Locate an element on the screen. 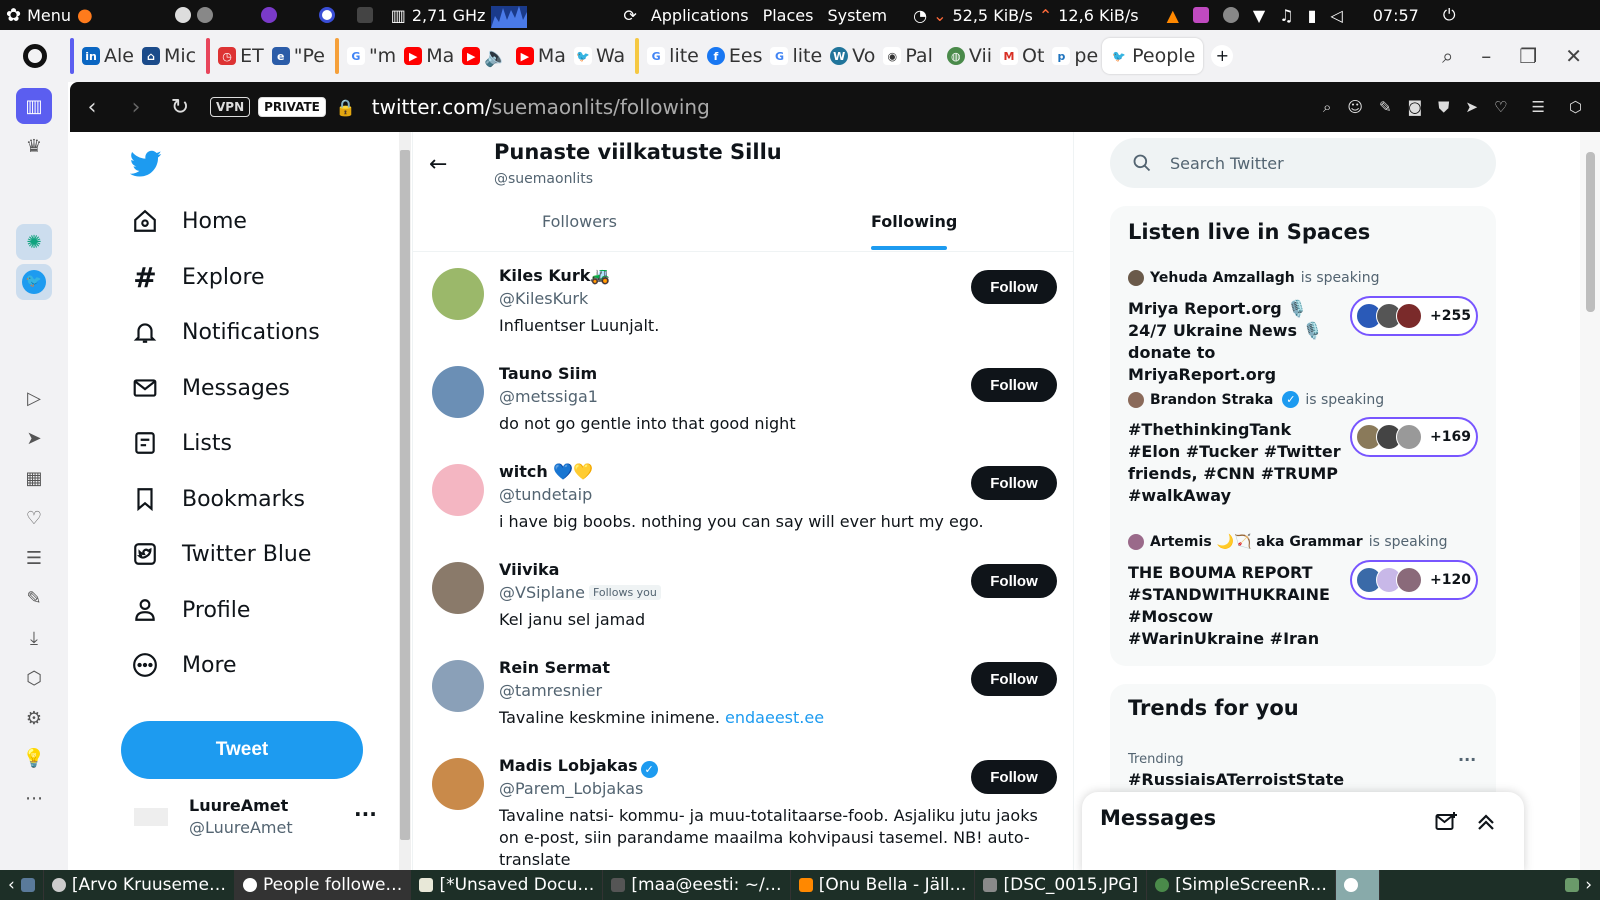  terminal-icon is located at coordinates (364, 15).